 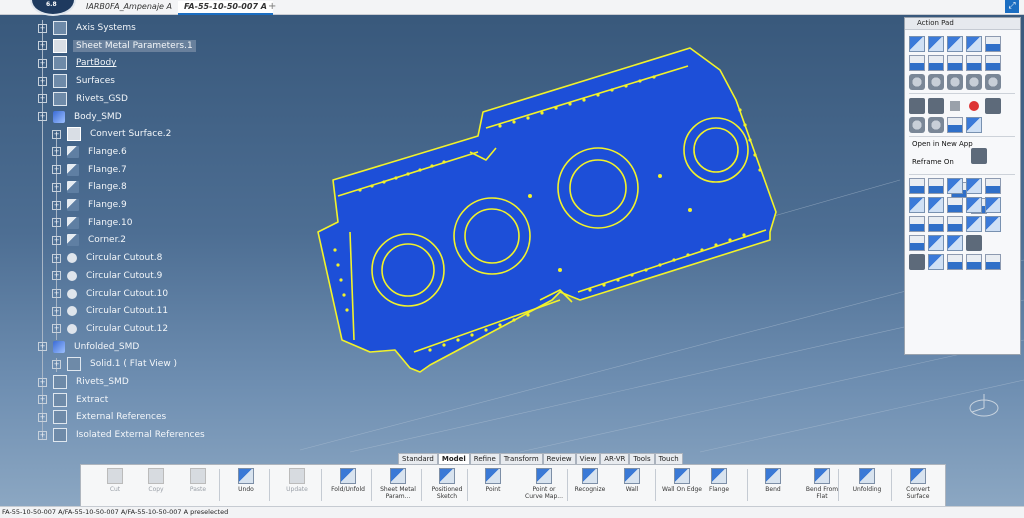 What do you see at coordinates (590, 480) in the screenshot?
I see `recognize-button: Recognize` at bounding box center [590, 480].